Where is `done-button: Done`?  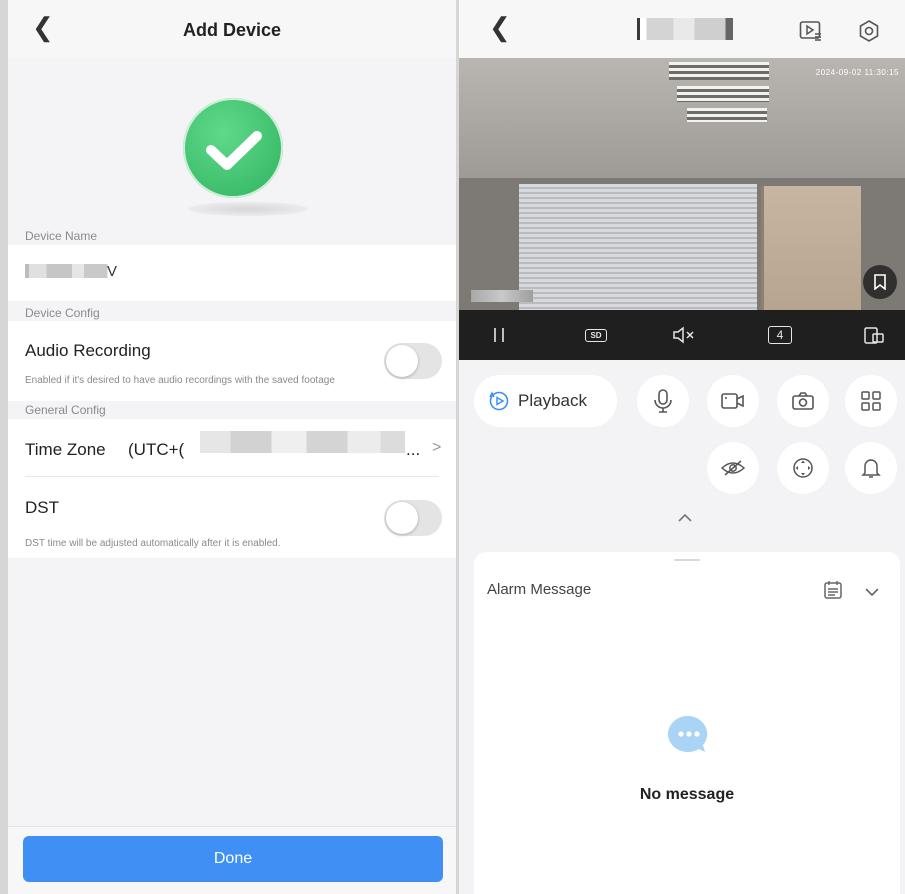
done-button: Done is located at coordinates (233, 859).